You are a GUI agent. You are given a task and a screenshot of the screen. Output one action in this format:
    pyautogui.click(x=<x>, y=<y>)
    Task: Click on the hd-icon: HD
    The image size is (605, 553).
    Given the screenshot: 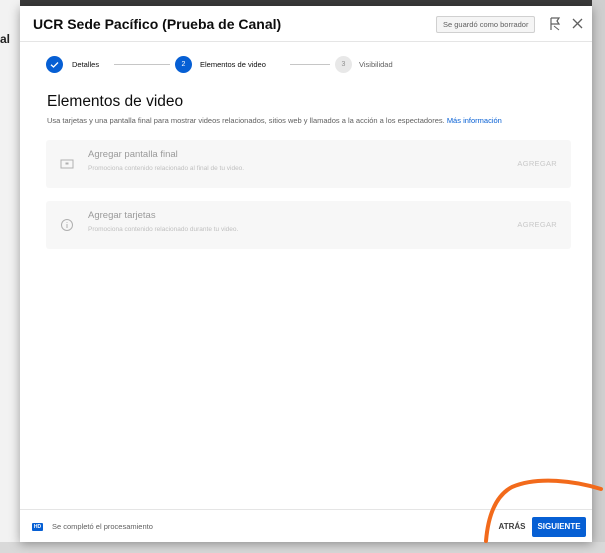 What is the action you would take?
    pyautogui.click(x=37, y=527)
    